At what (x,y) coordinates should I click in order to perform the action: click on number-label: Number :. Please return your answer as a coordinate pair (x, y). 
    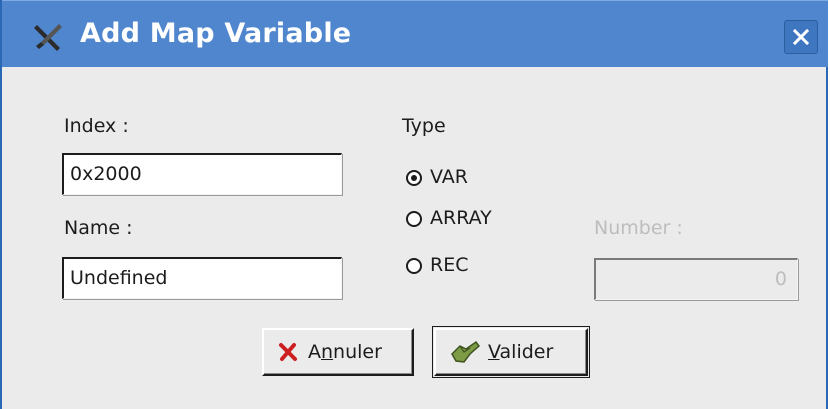
    Looking at the image, I should click on (638, 228).